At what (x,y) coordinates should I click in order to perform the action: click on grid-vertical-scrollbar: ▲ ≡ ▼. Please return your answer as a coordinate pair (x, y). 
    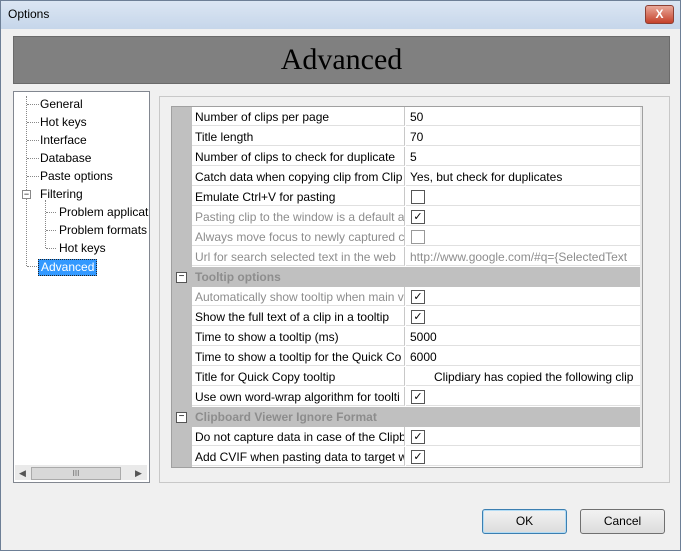
    Looking at the image, I should click on (641, 287).